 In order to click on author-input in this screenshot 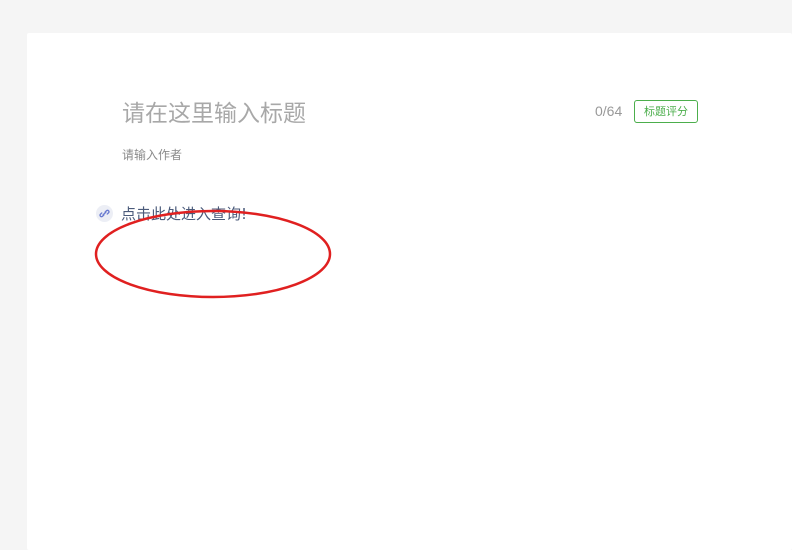, I will do `click(242, 155)`.